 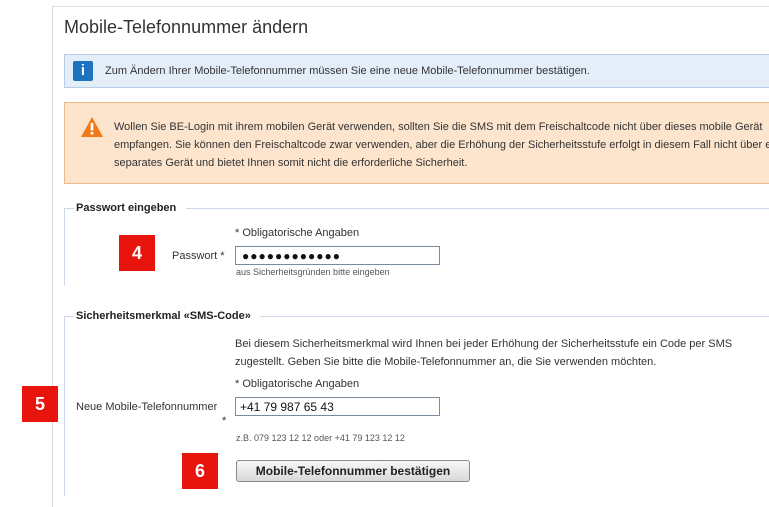 I want to click on sms-required-note: * Obligatorische Angaben, so click(x=297, y=384).